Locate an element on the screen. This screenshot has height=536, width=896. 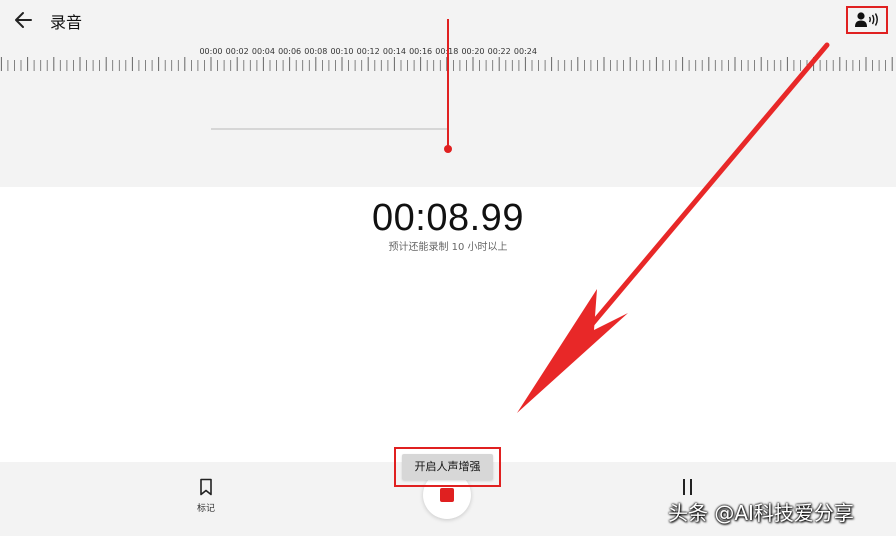
page-title: 录音 is located at coordinates (66, 22).